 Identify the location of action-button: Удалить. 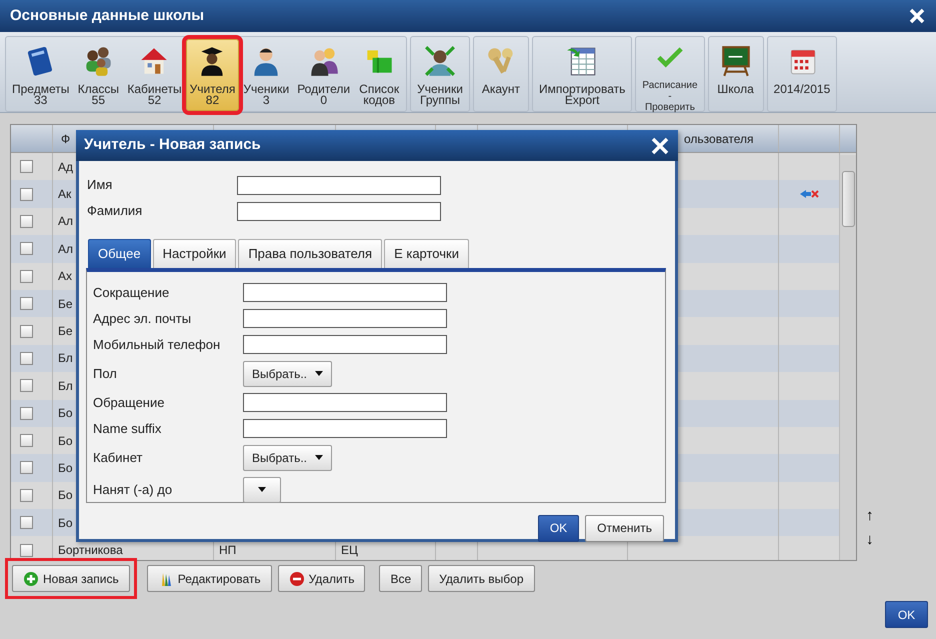
(322, 578).